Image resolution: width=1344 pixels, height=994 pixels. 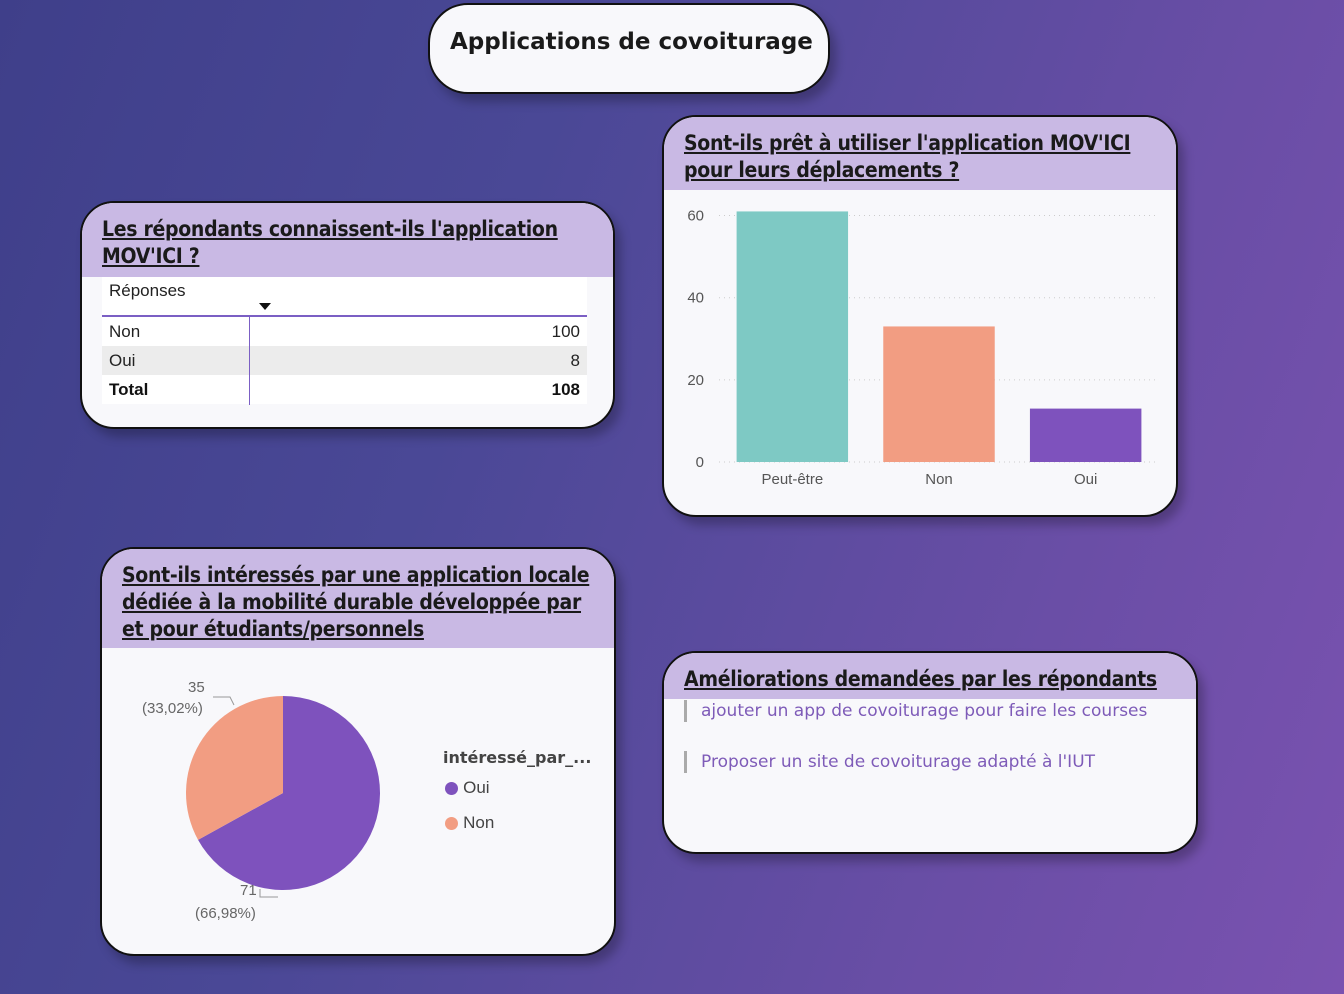 I want to click on x-tick-label: Oui, so click(x=1085, y=479).